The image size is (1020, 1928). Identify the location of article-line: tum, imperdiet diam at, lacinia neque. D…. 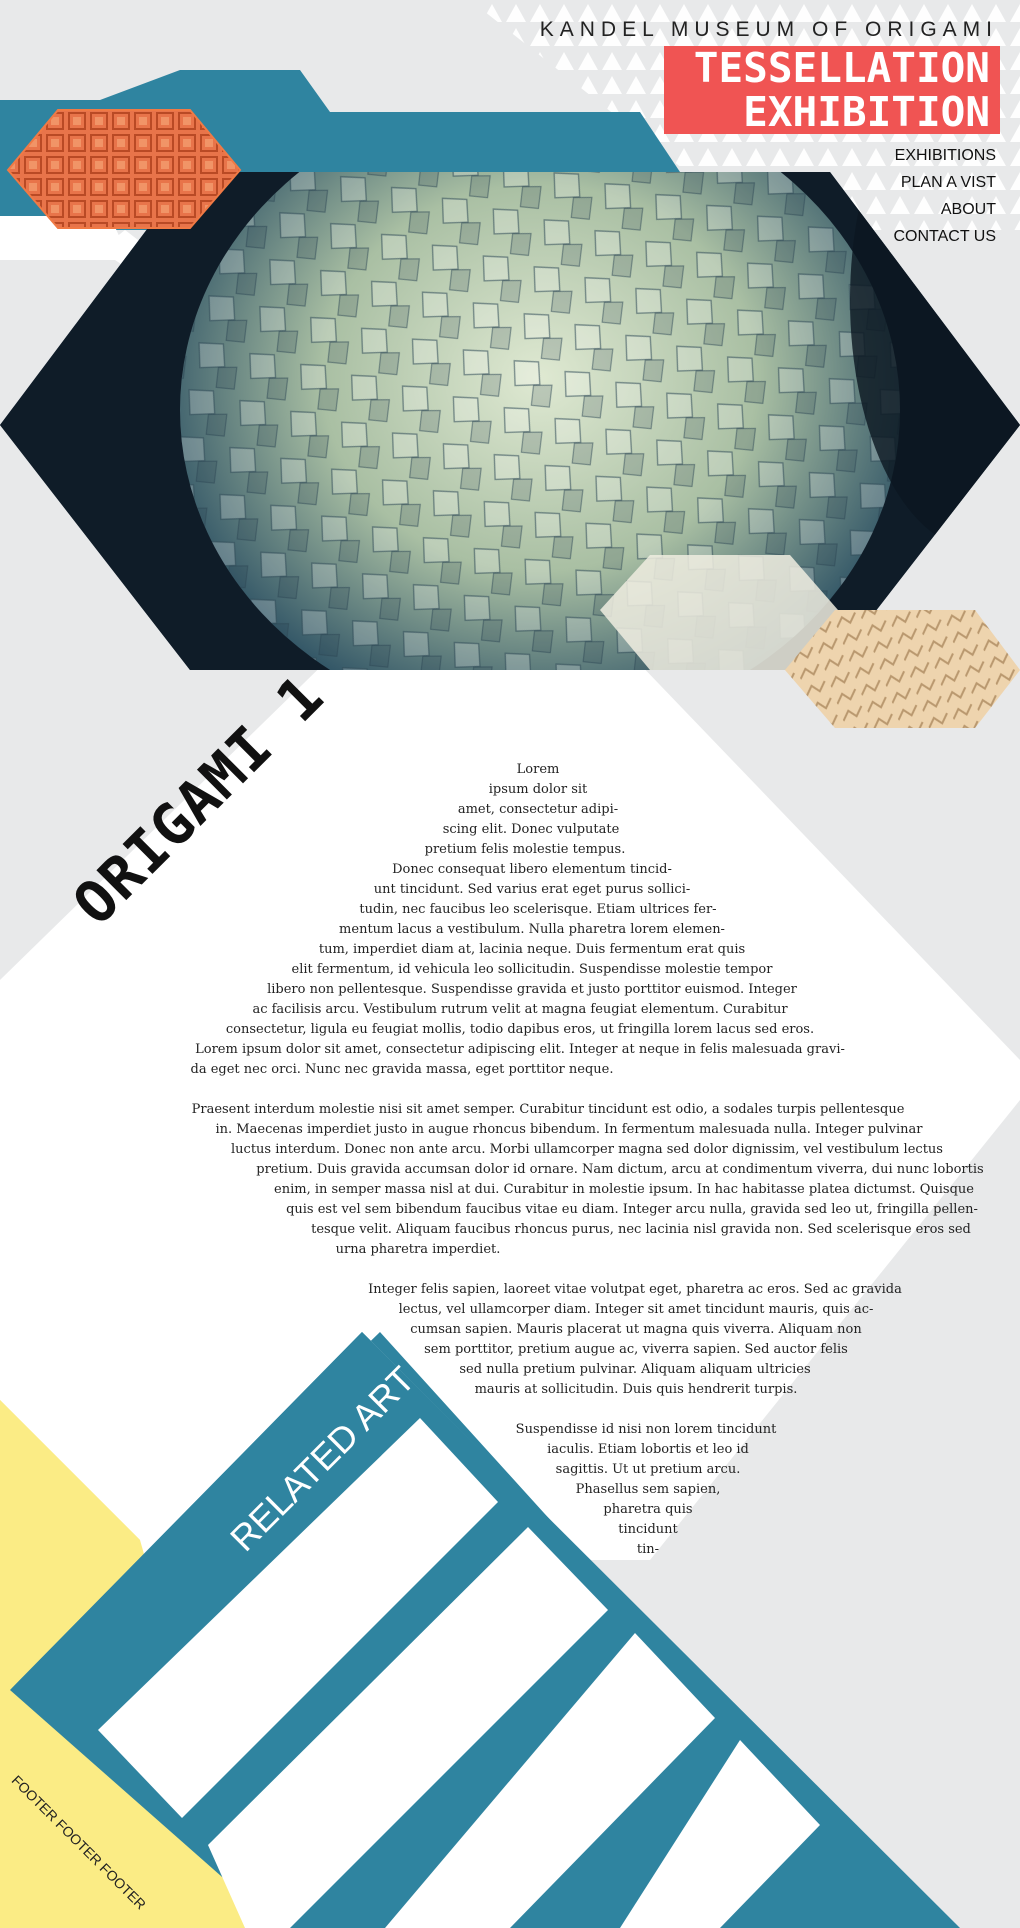
(532, 949).